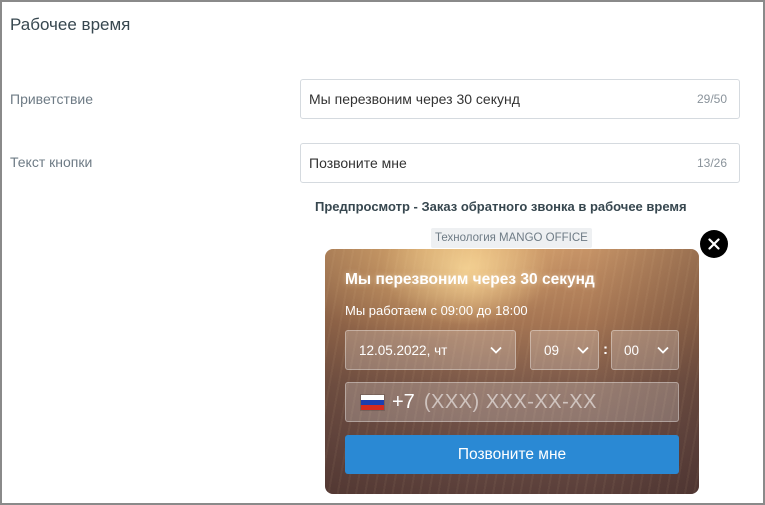 Image resolution: width=765 pixels, height=505 pixels. Describe the element at coordinates (51, 162) in the screenshot. I see `button-text-label: Текст кнопки` at that location.